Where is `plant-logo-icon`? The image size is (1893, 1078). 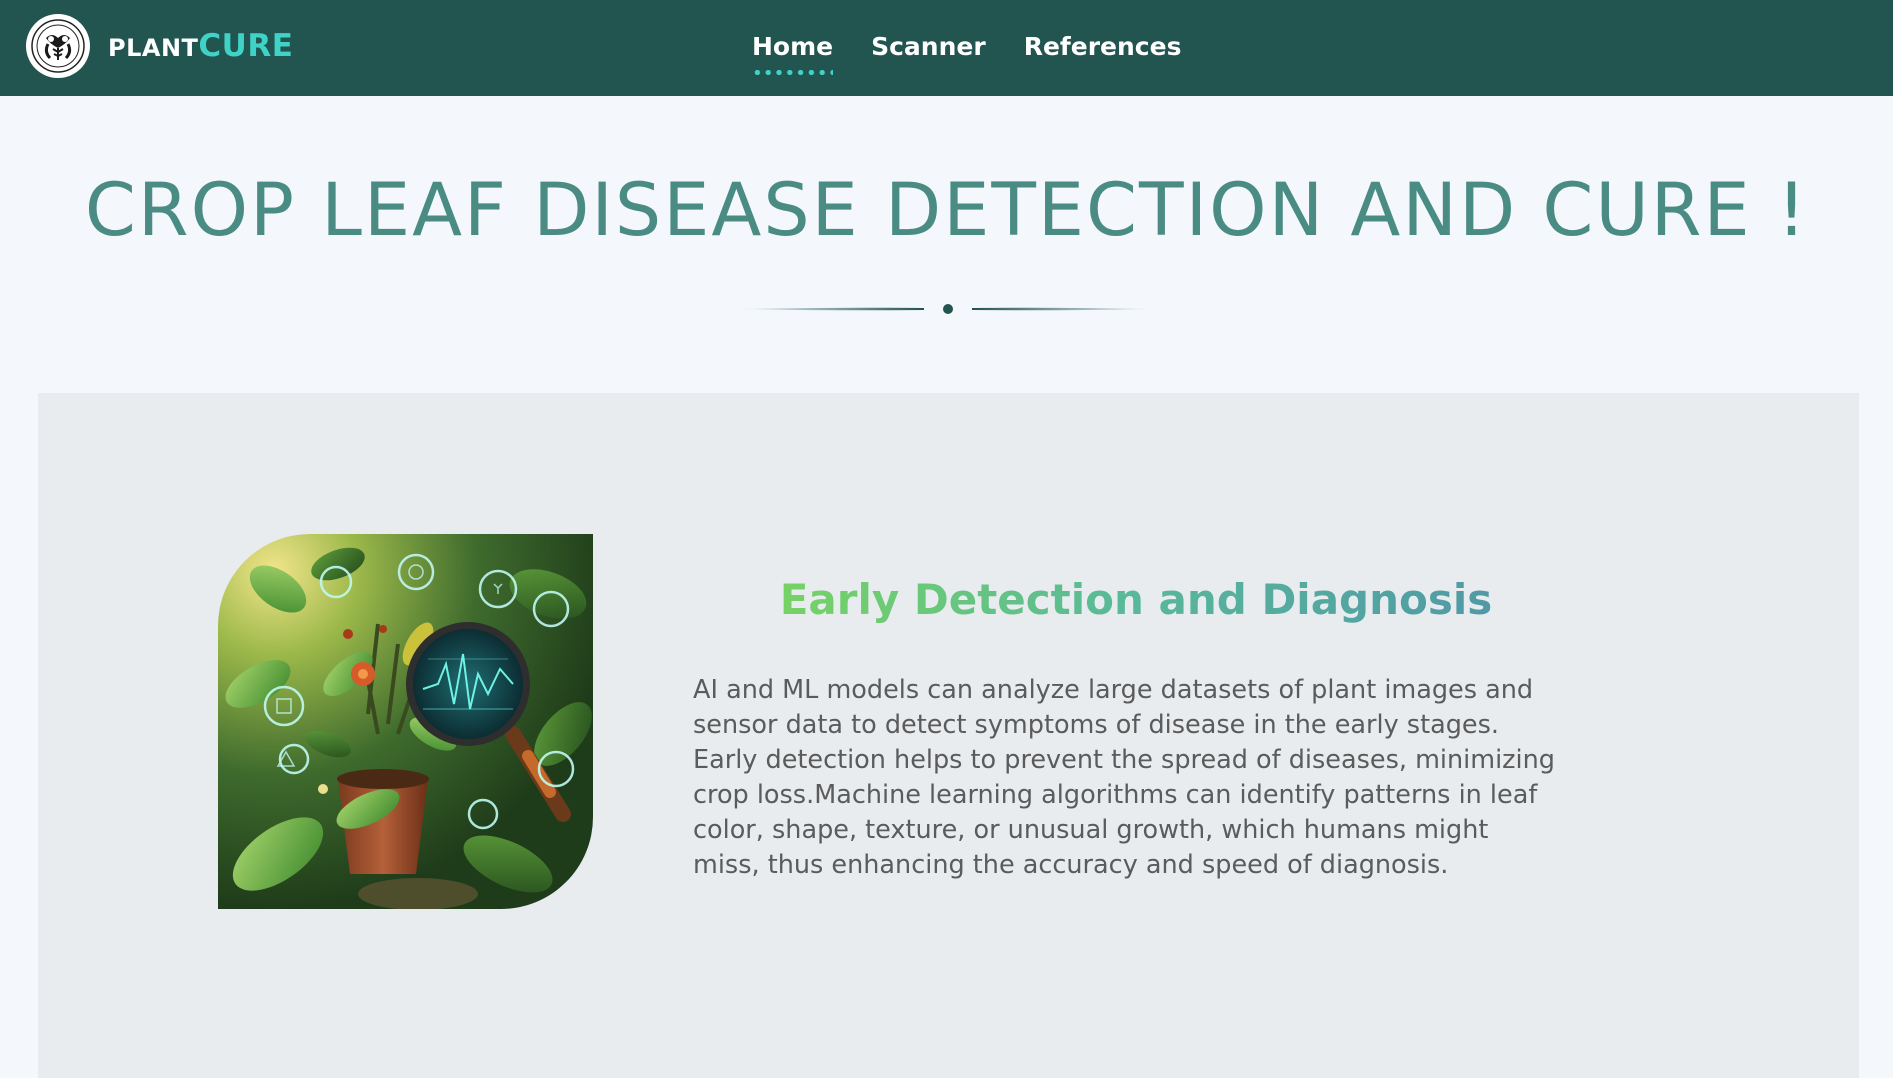
plant-logo-icon is located at coordinates (58, 46).